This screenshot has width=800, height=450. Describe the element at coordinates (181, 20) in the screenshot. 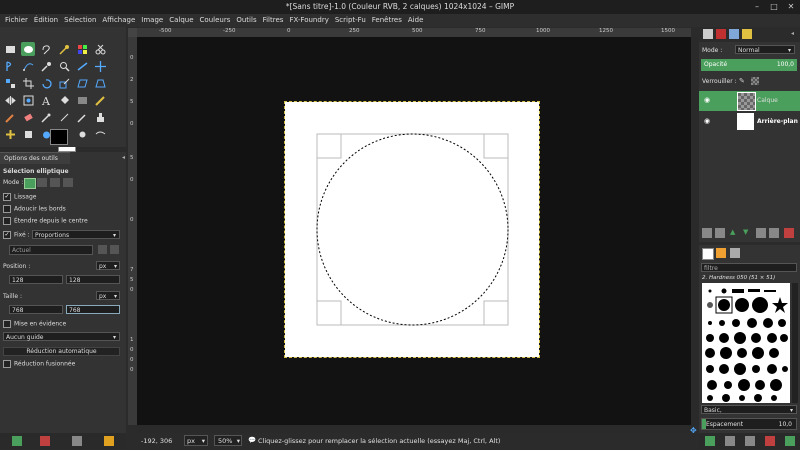

I see `menu-calque: Calque` at that location.